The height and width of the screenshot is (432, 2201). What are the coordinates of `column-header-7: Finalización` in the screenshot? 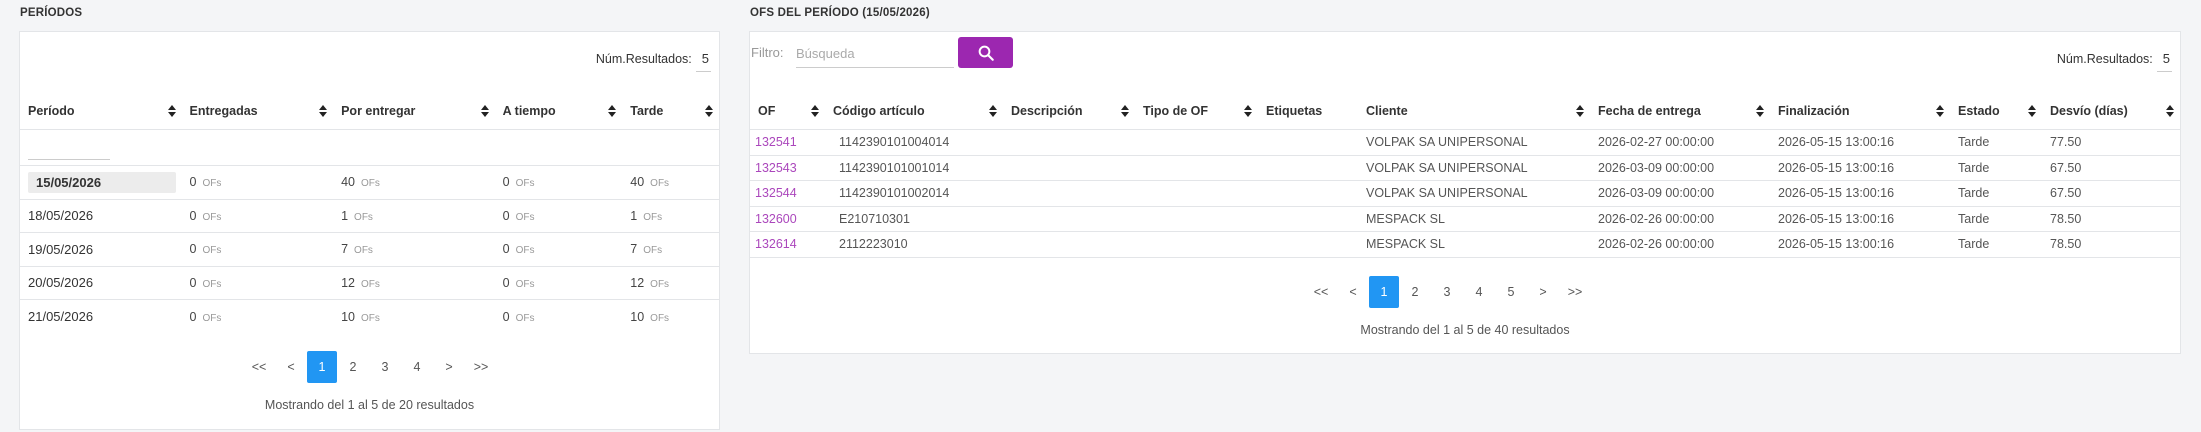 It's located at (1860, 110).